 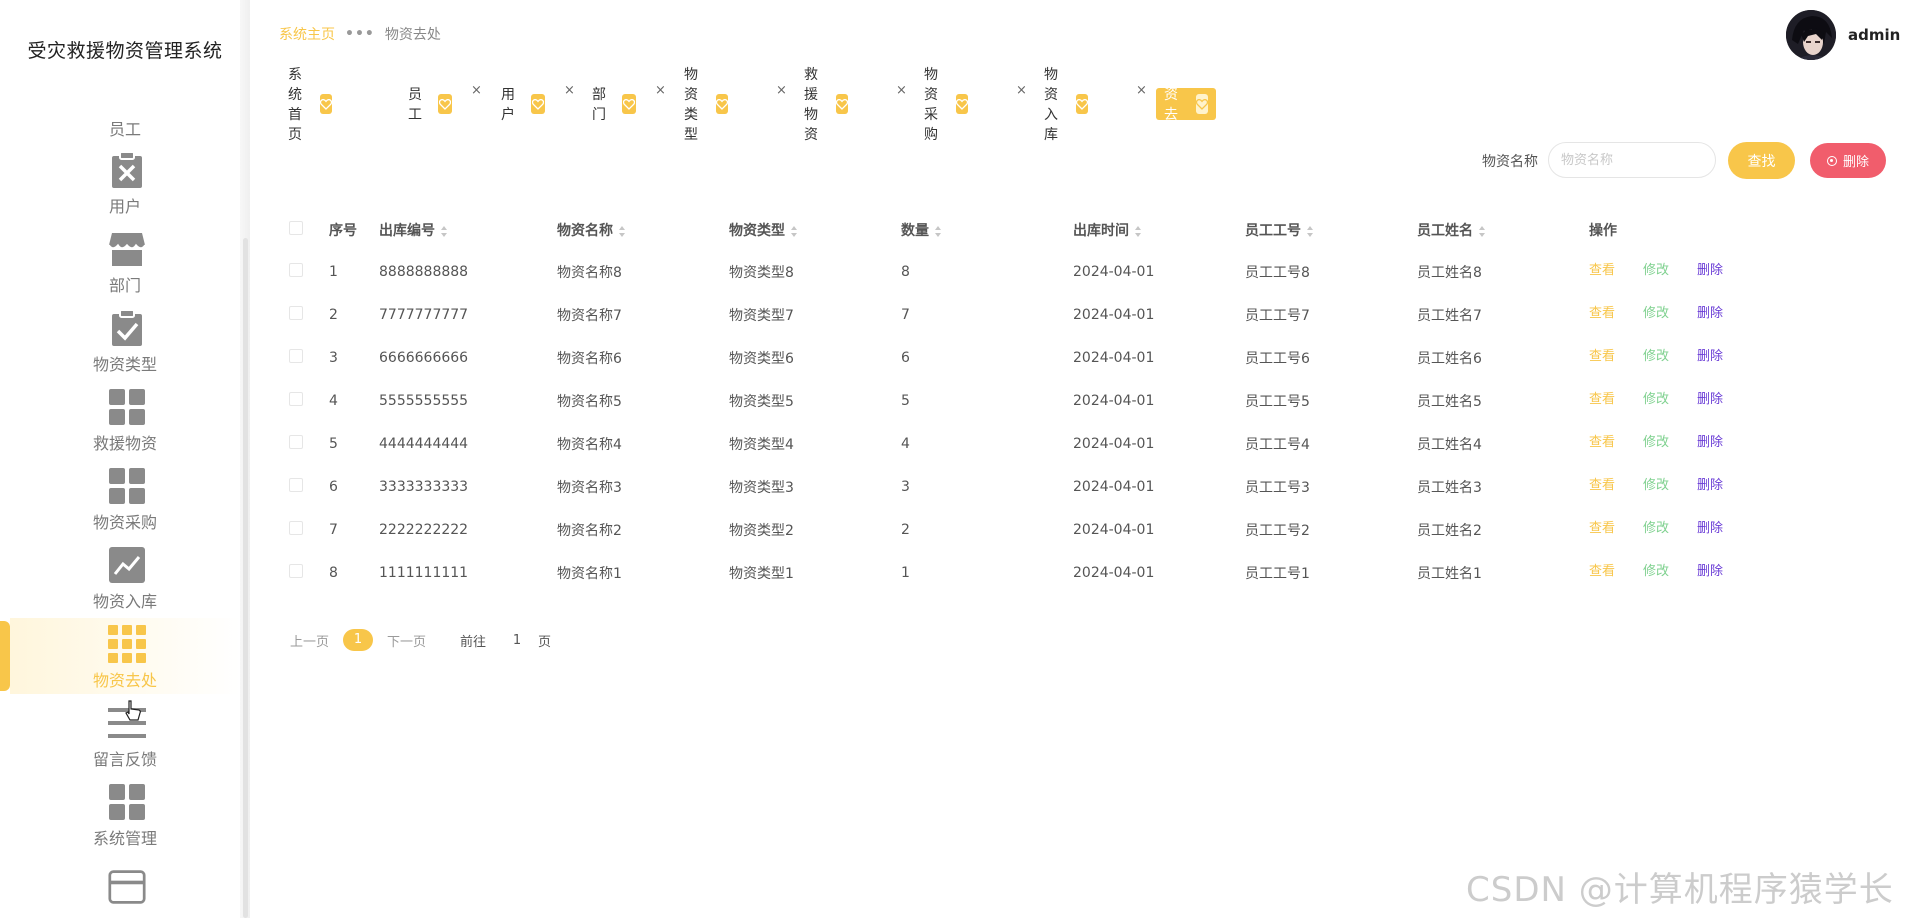 What do you see at coordinates (309, 640) in the screenshot?
I see `prev-page-button: 上一页` at bounding box center [309, 640].